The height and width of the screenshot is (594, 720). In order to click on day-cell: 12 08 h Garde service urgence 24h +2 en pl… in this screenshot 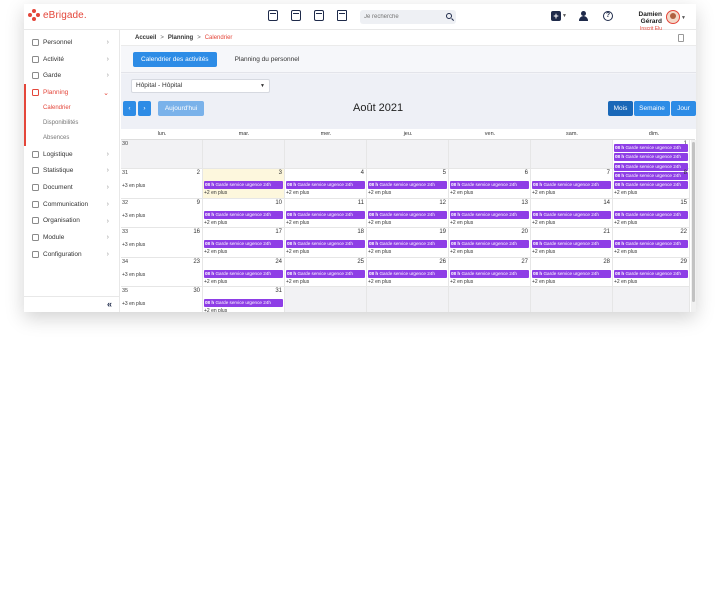, I will do `click(408, 213)`.